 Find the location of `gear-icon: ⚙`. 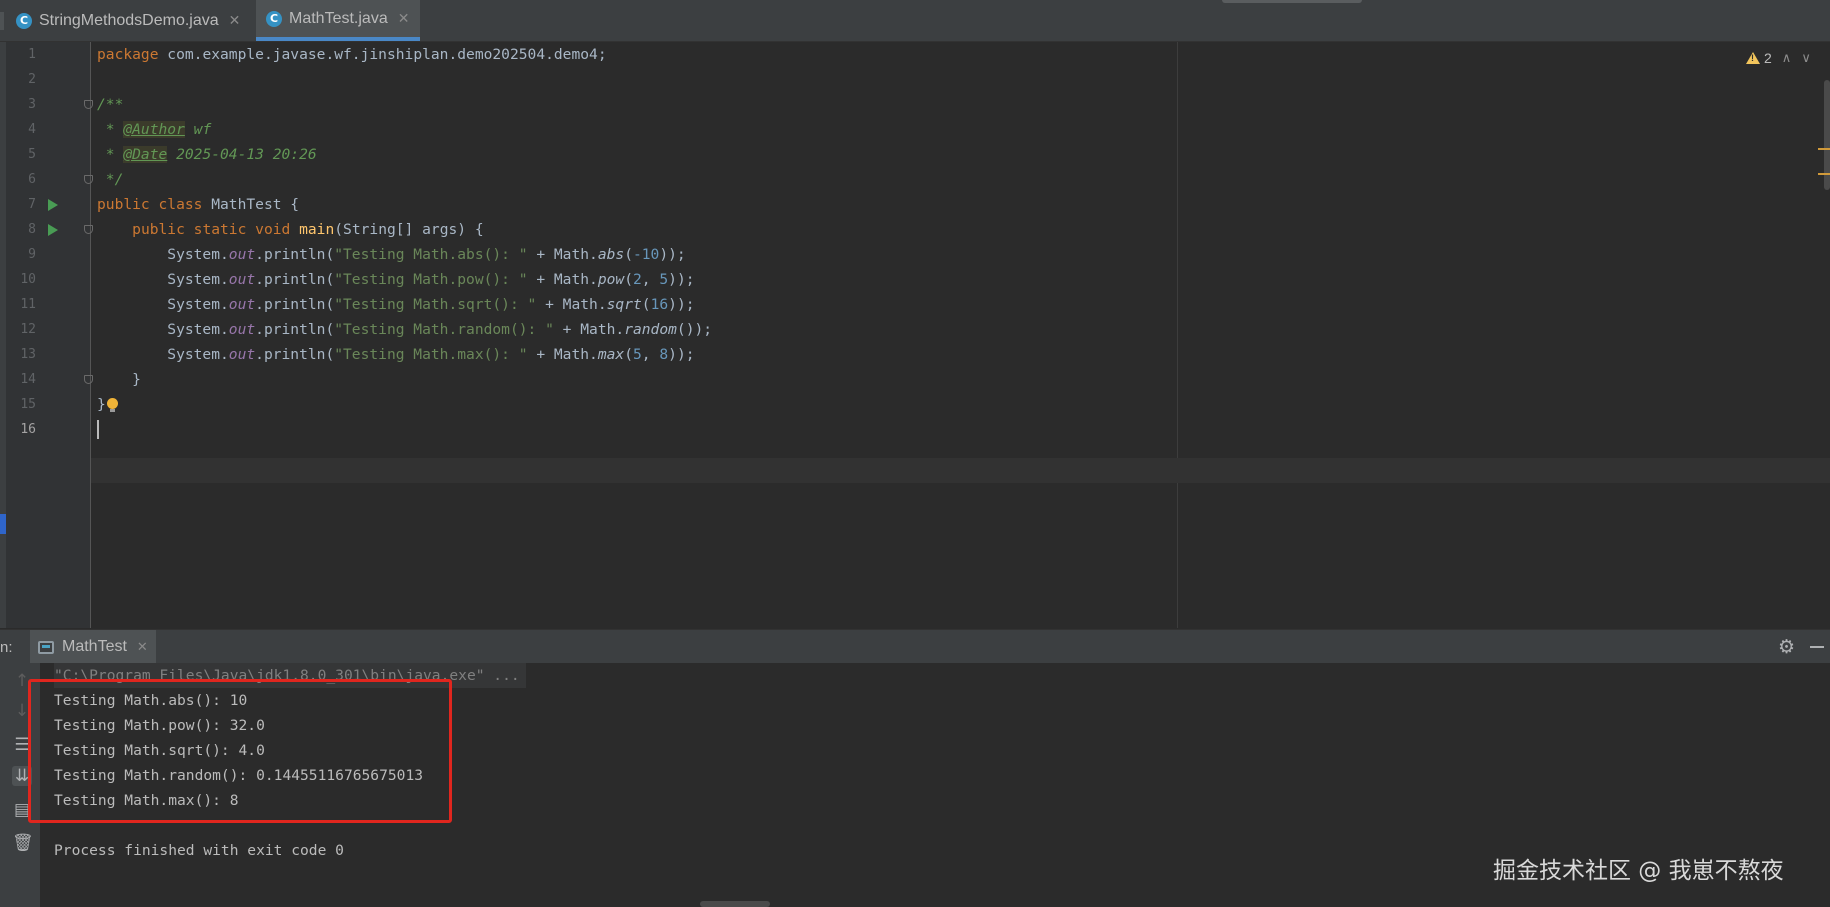

gear-icon: ⚙ is located at coordinates (1786, 647).